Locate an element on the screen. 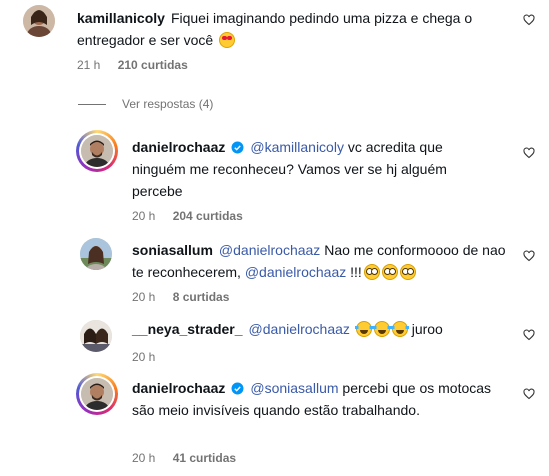  divider is located at coordinates (92, 104).